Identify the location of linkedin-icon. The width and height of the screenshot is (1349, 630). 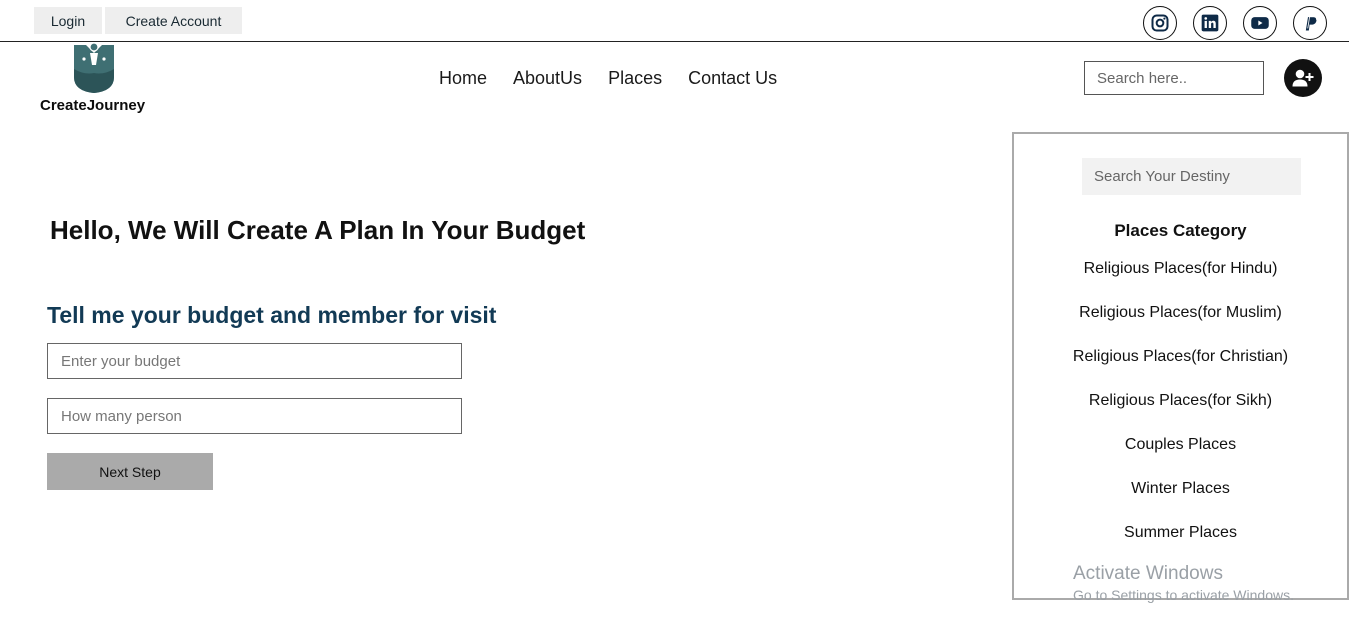
(1210, 23).